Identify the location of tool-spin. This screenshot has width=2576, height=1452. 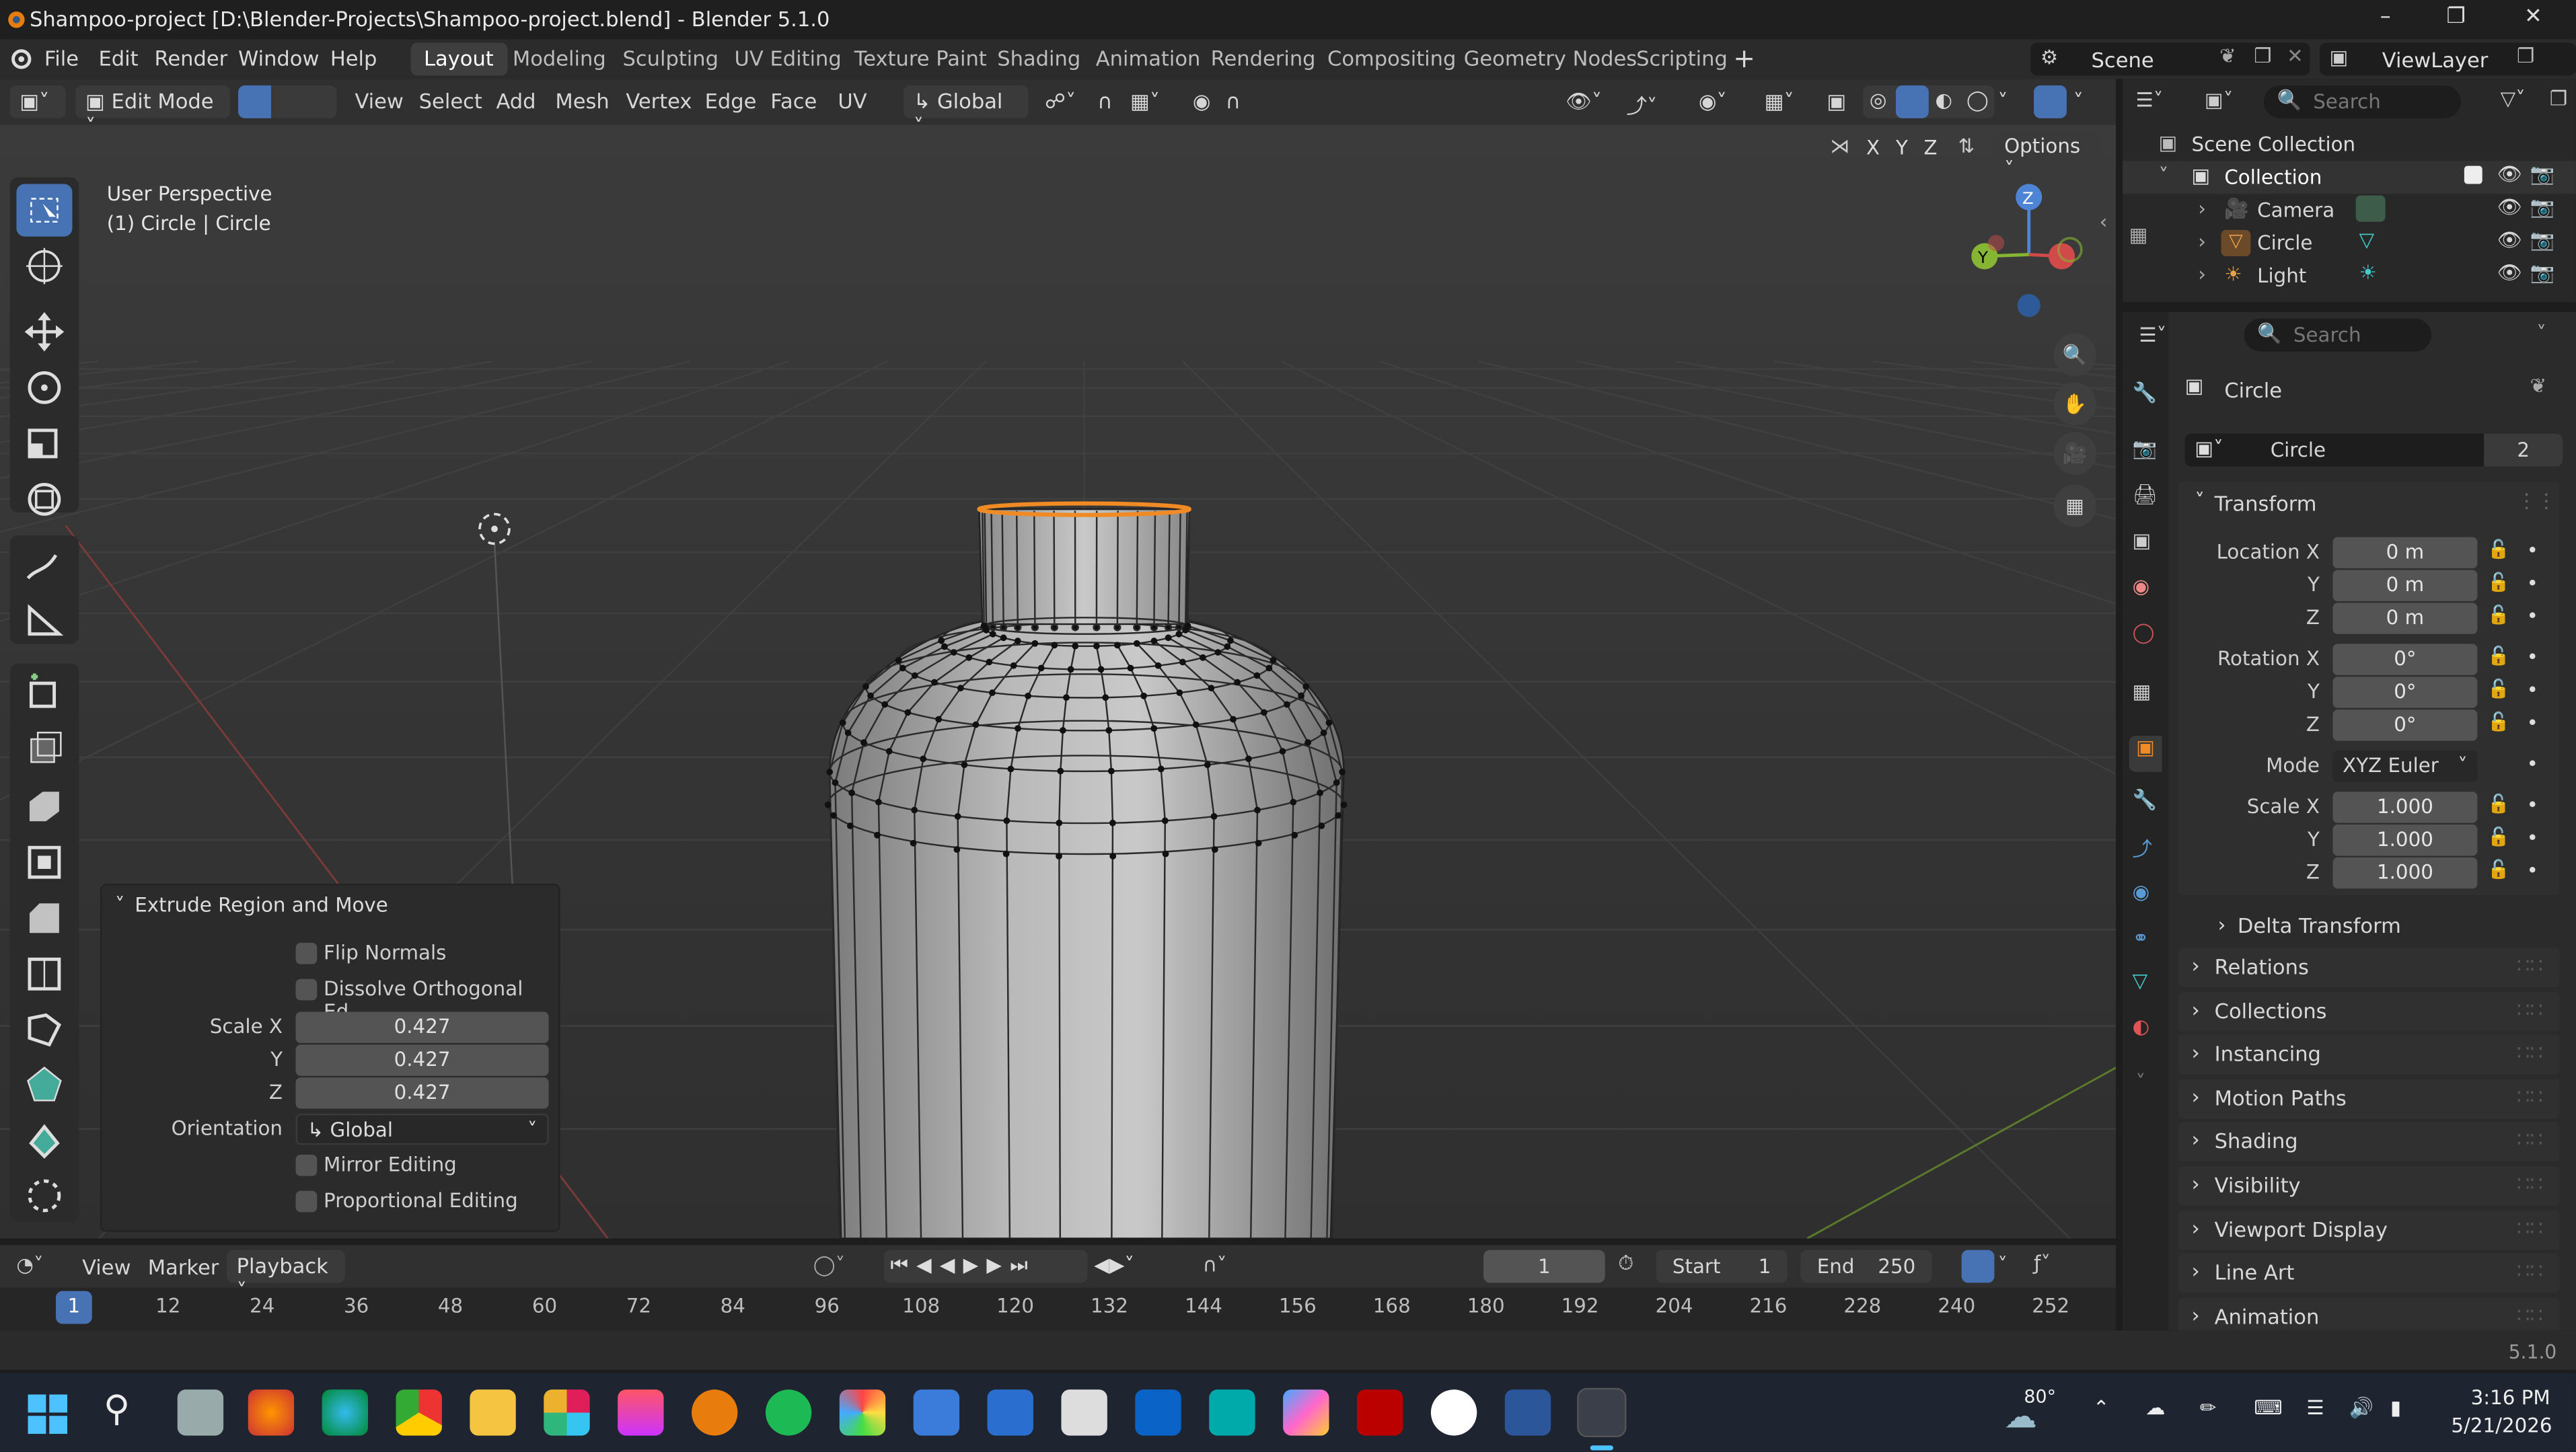
(44, 1140).